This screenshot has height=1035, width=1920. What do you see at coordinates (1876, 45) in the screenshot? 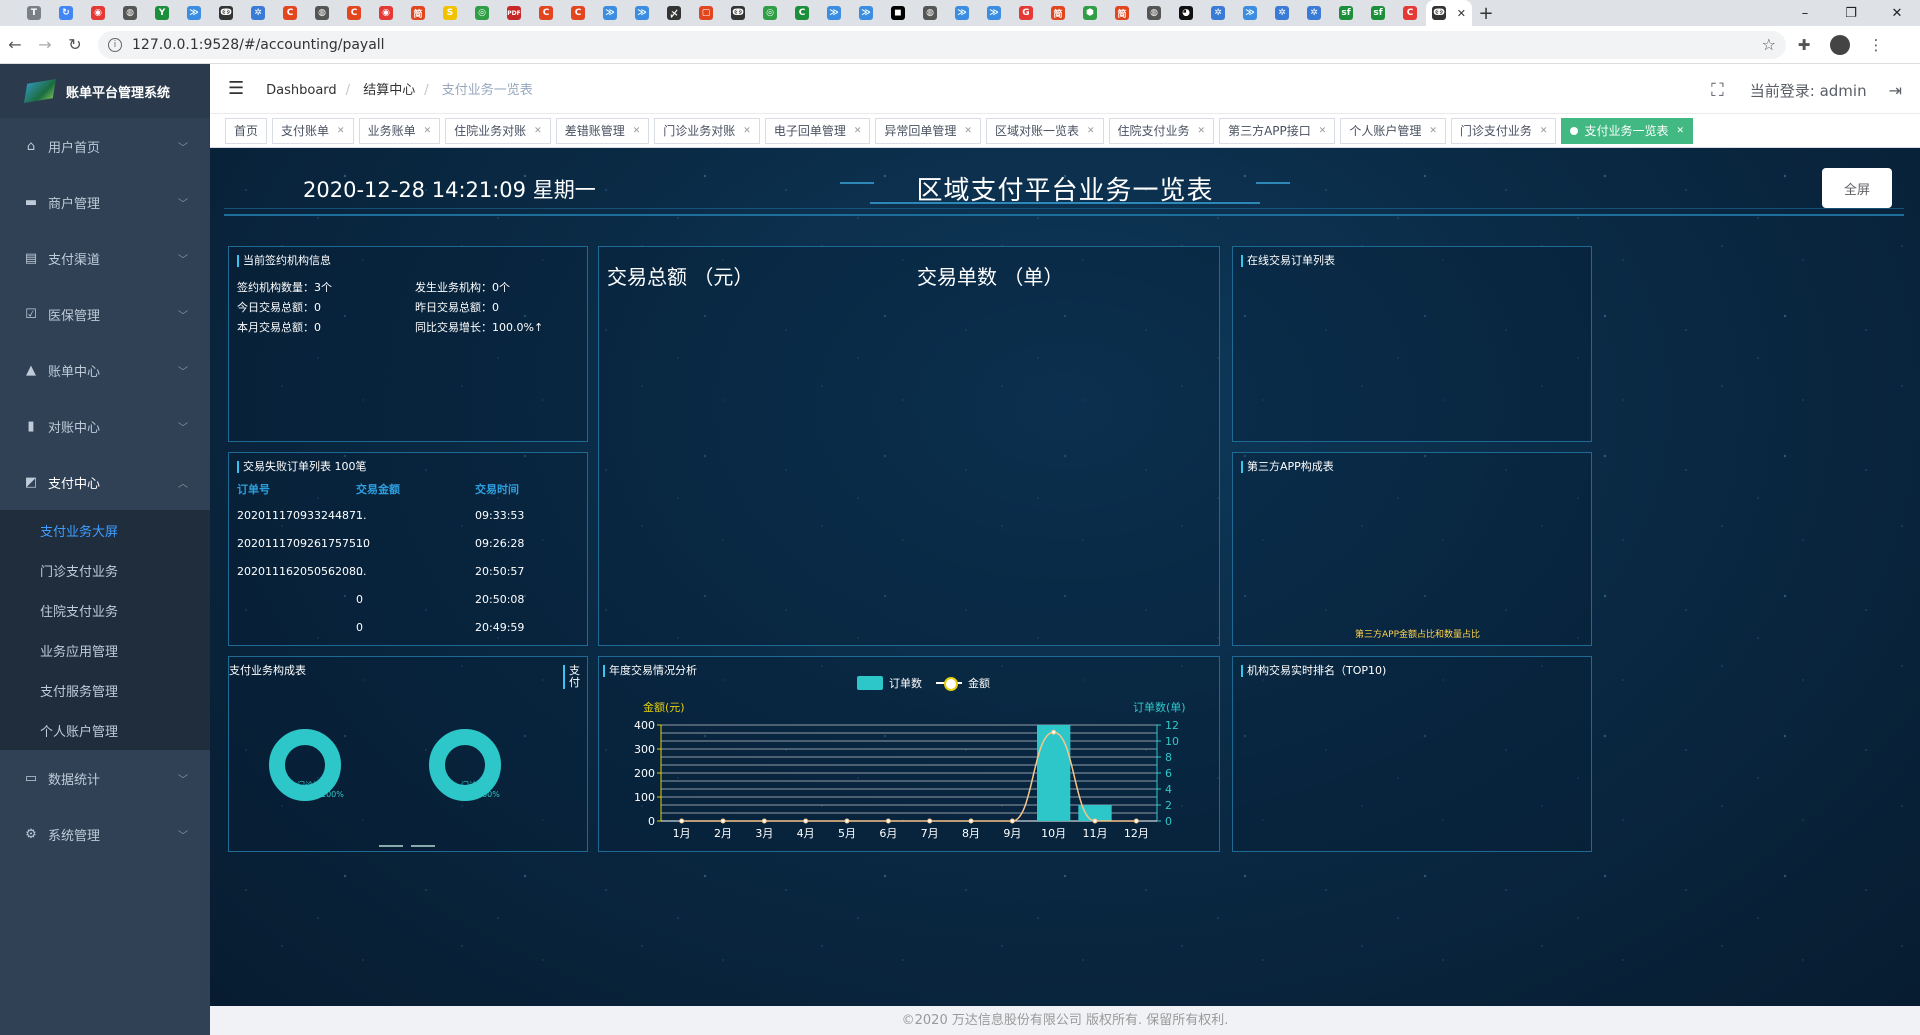
I see `browser-menu-icon: ⋮` at bounding box center [1876, 45].